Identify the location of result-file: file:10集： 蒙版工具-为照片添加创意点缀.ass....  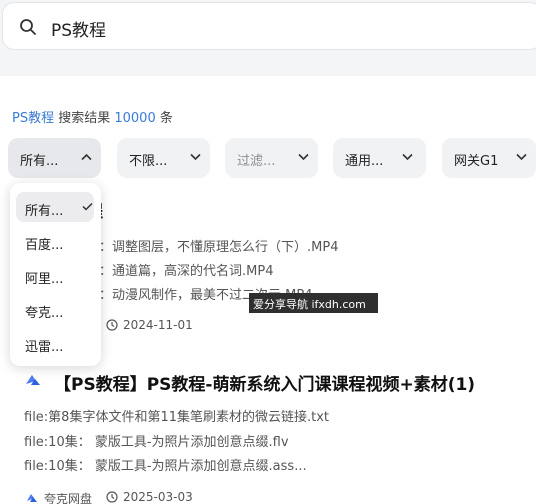
(165, 466).